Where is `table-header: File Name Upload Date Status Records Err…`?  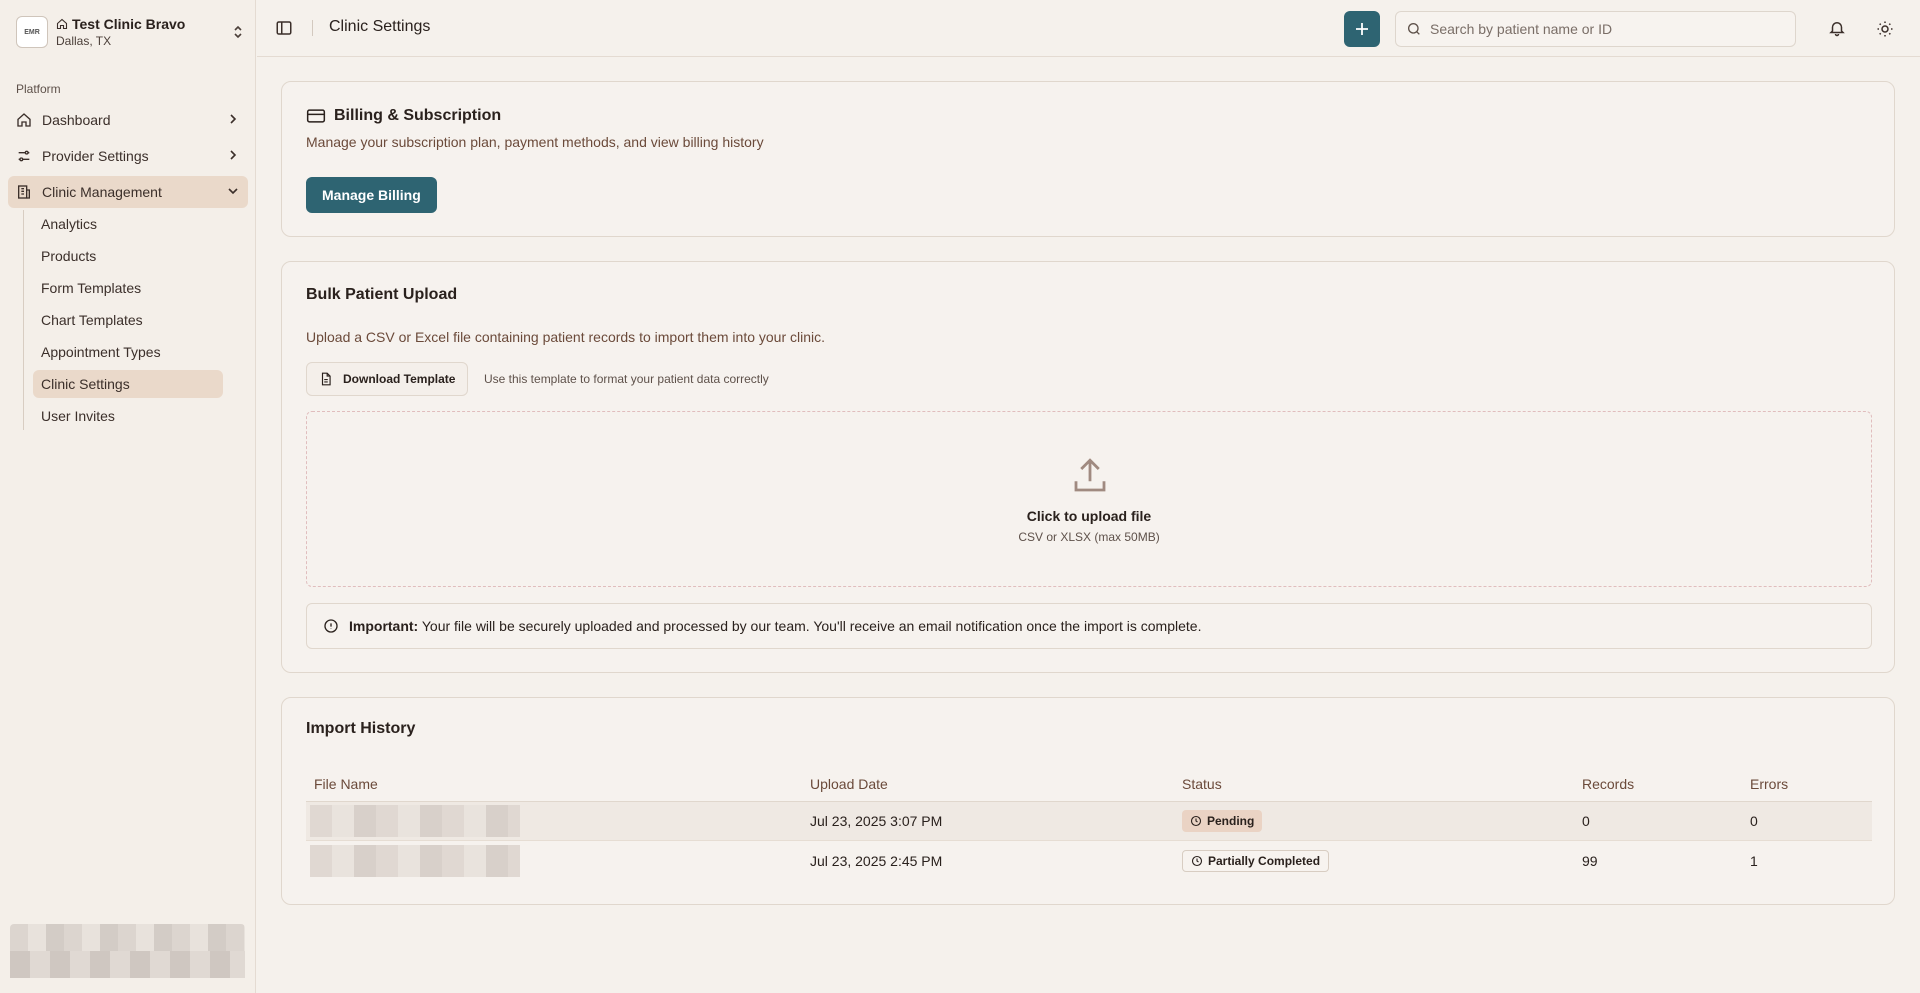 table-header: File Name Upload Date Status Records Err… is located at coordinates (1089, 784).